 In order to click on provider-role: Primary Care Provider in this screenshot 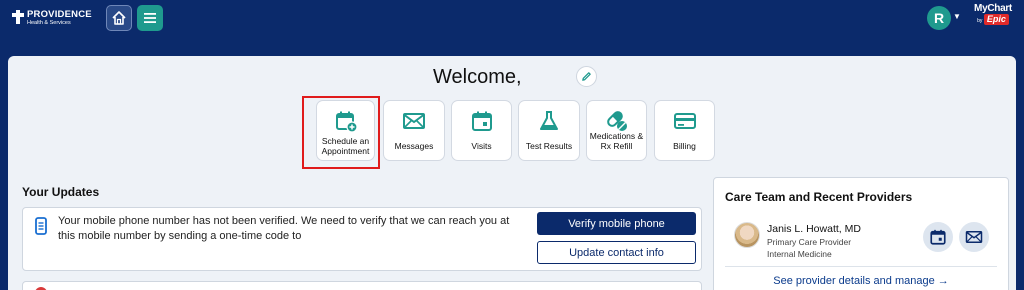, I will do `click(809, 242)`.